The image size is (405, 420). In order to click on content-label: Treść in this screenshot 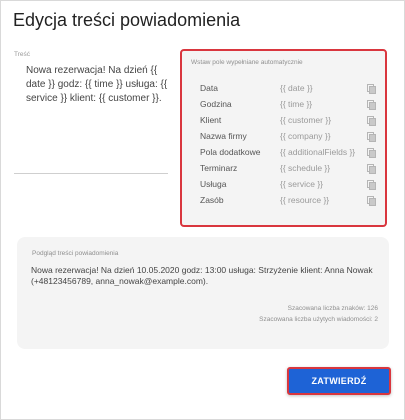, I will do `click(22, 54)`.